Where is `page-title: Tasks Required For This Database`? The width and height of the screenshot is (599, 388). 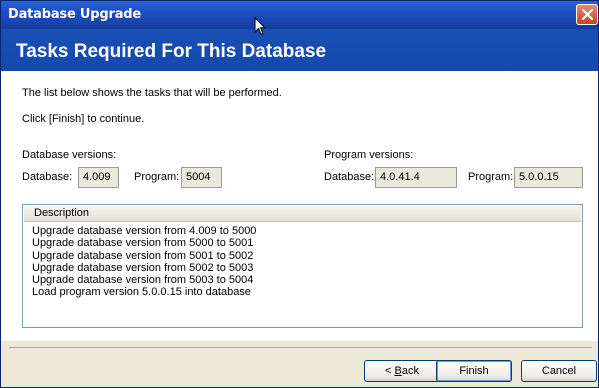 page-title: Tasks Required For This Database is located at coordinates (171, 51).